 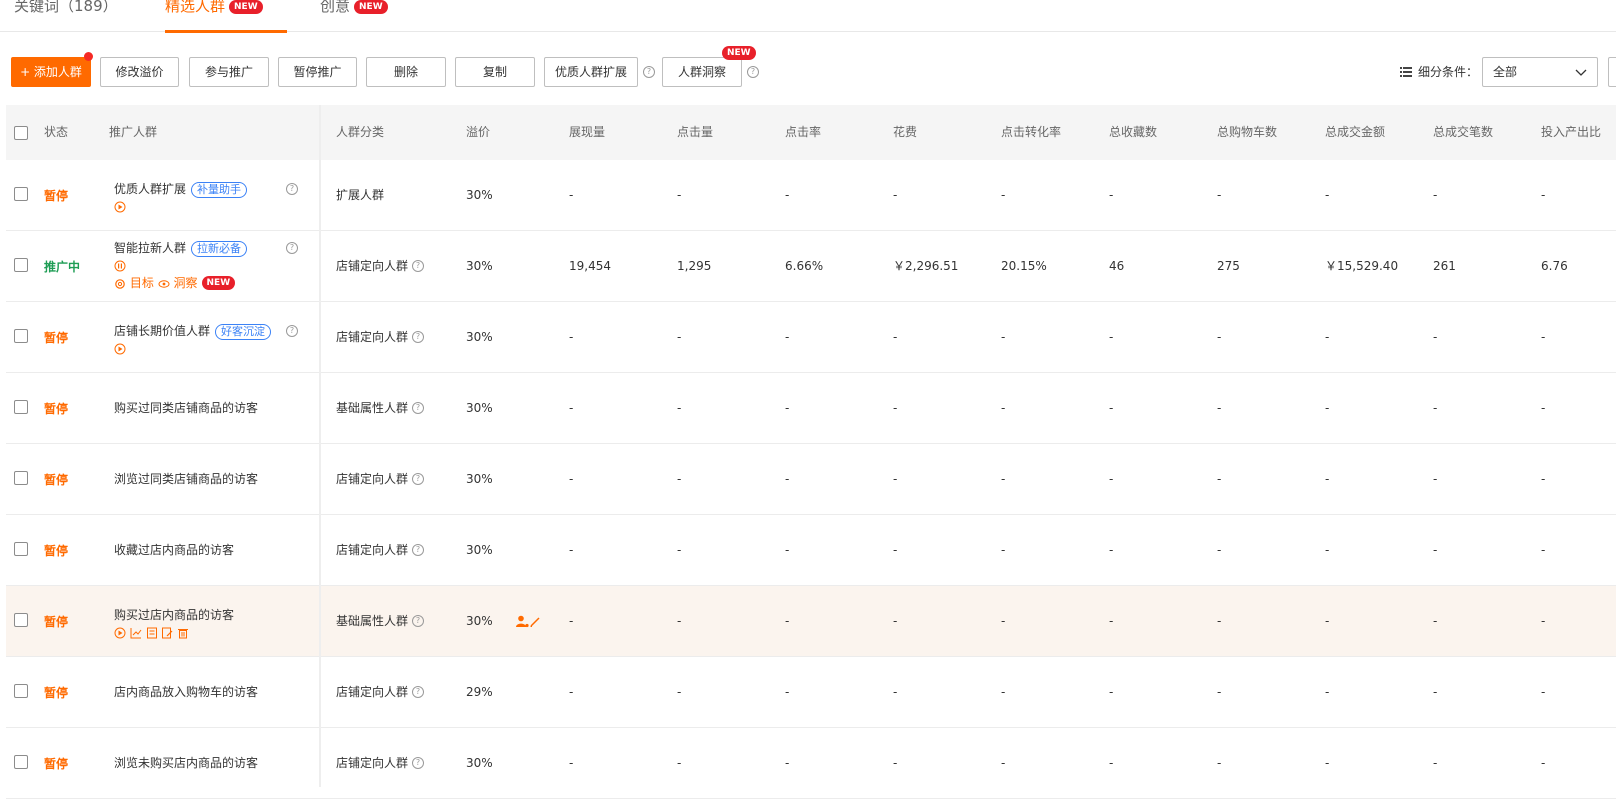 What do you see at coordinates (167, 633) in the screenshot?
I see `edit-note-icon` at bounding box center [167, 633].